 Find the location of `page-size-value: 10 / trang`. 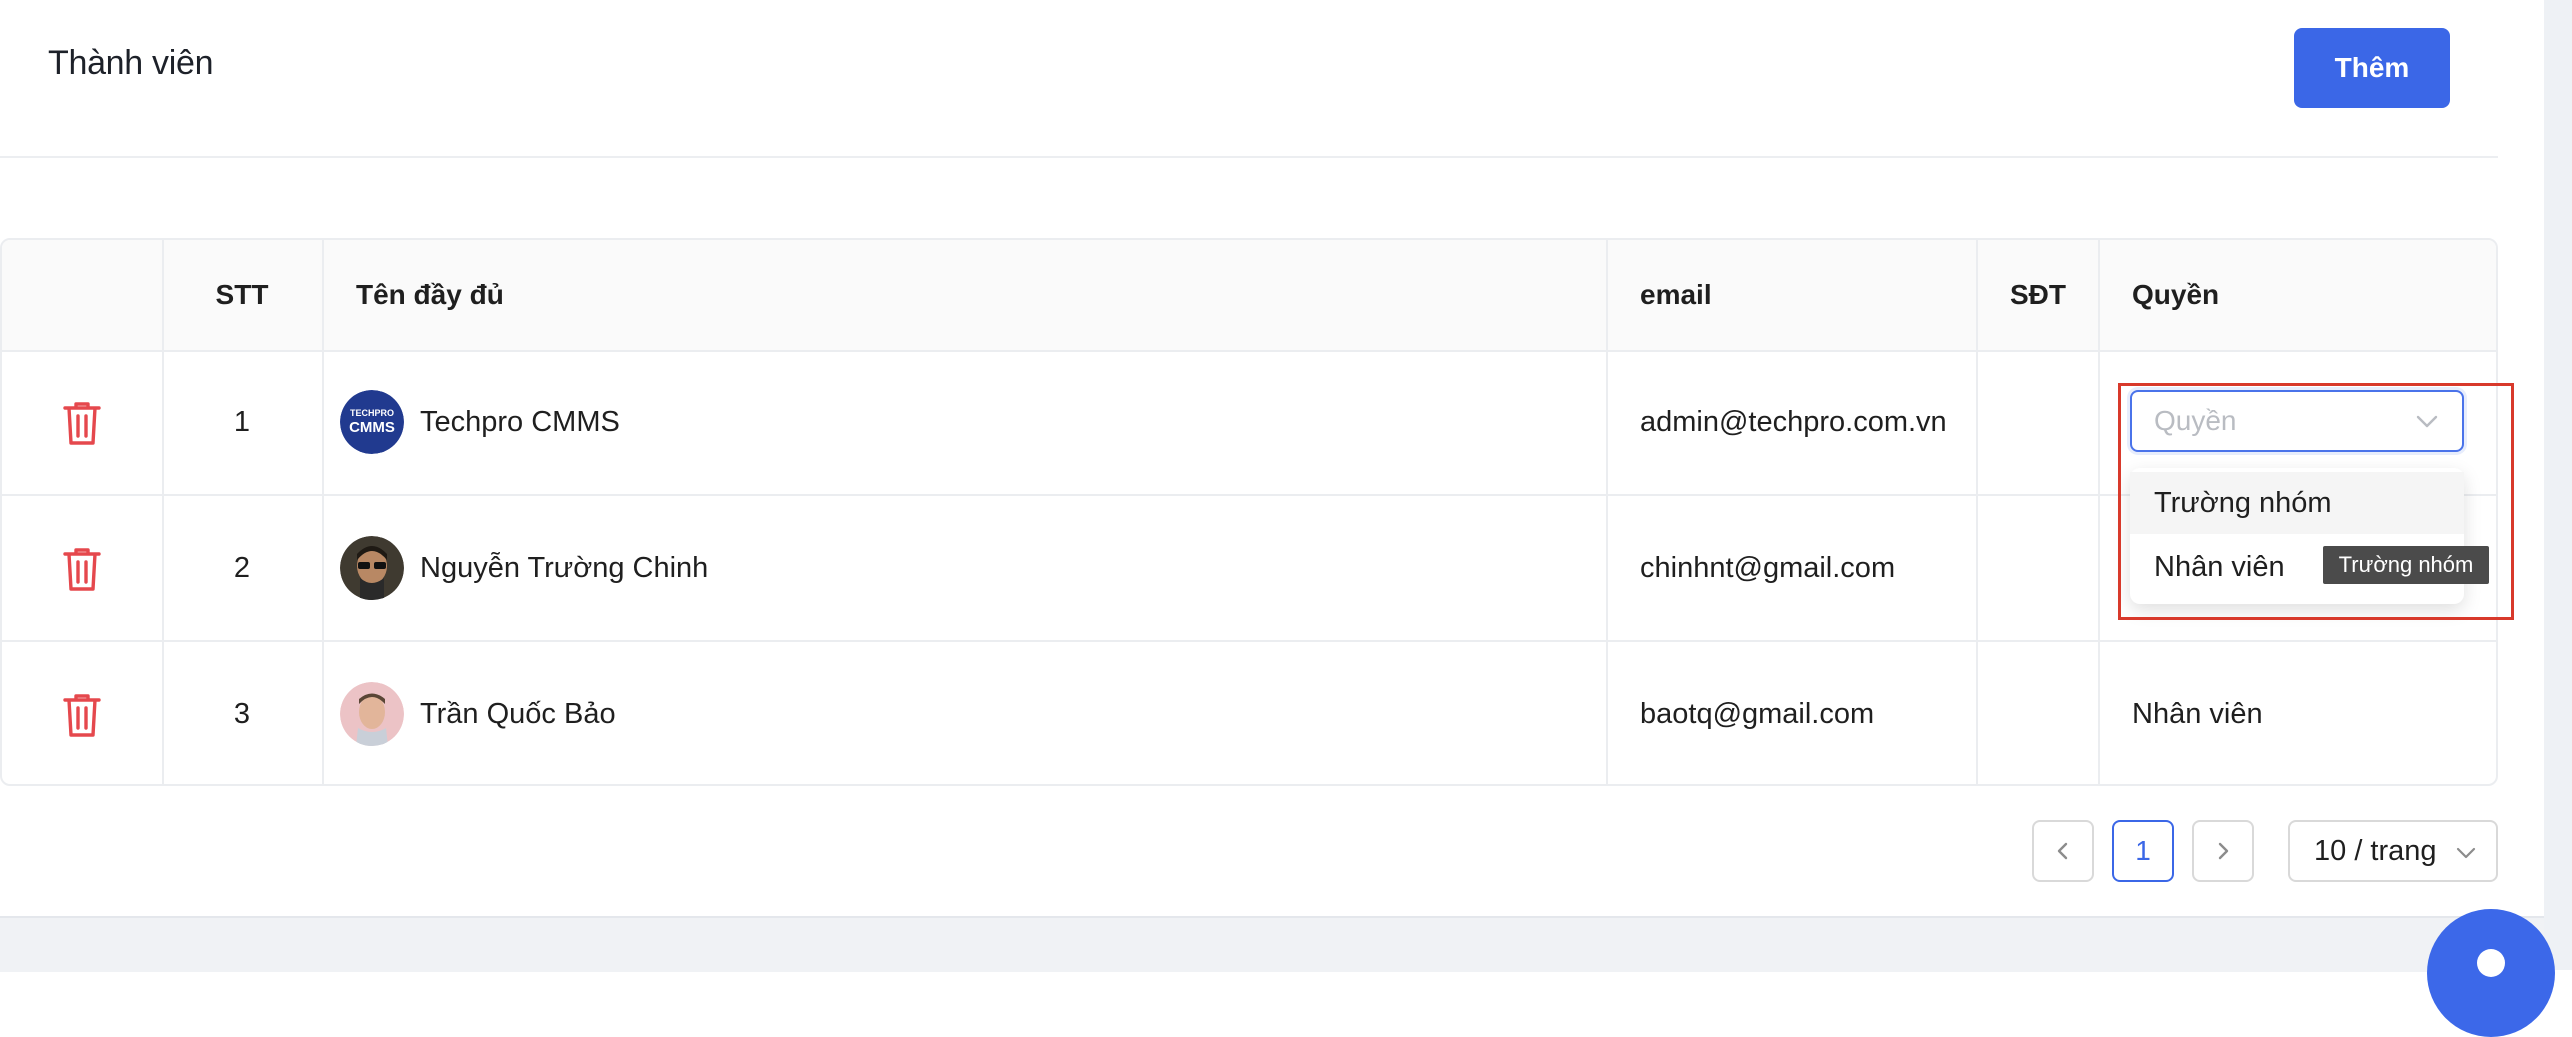

page-size-value: 10 / trang is located at coordinates (2375, 850).